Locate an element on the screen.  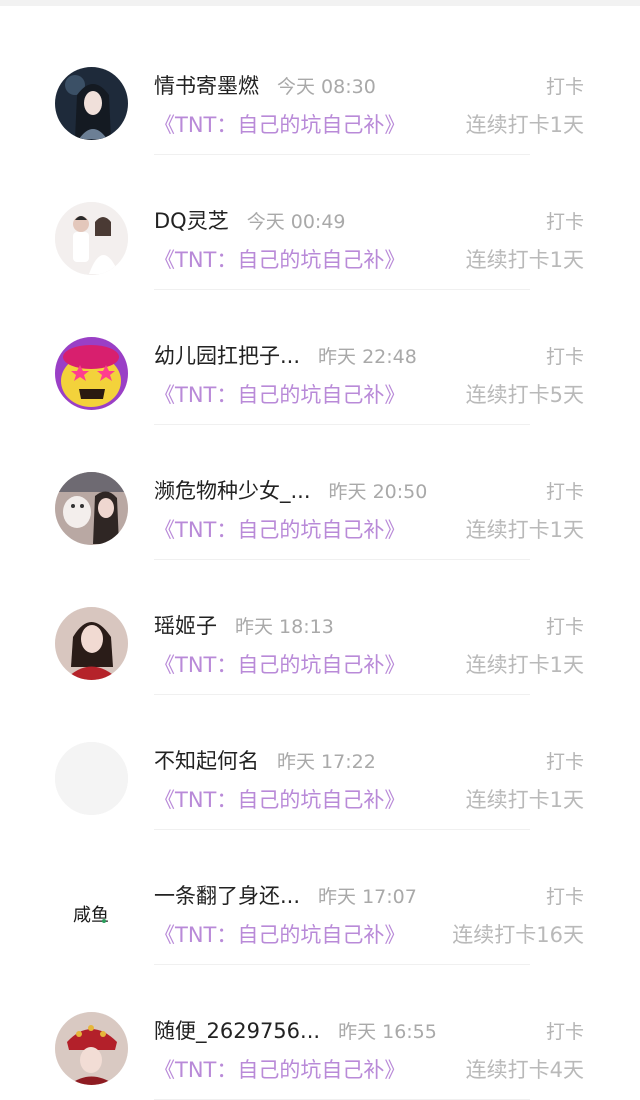
avatar-cartoon-purple-icon is located at coordinates (91, 373).